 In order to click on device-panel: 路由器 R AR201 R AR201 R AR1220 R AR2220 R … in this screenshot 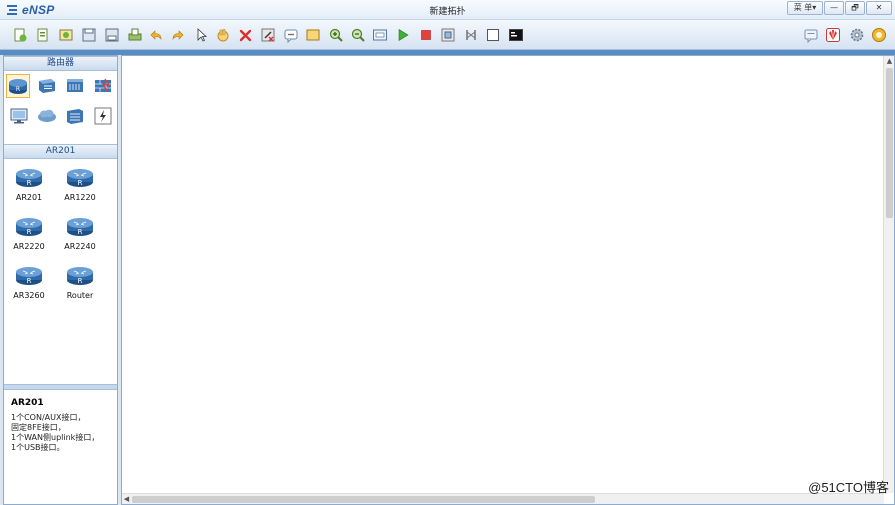, I will do `click(60, 280)`.